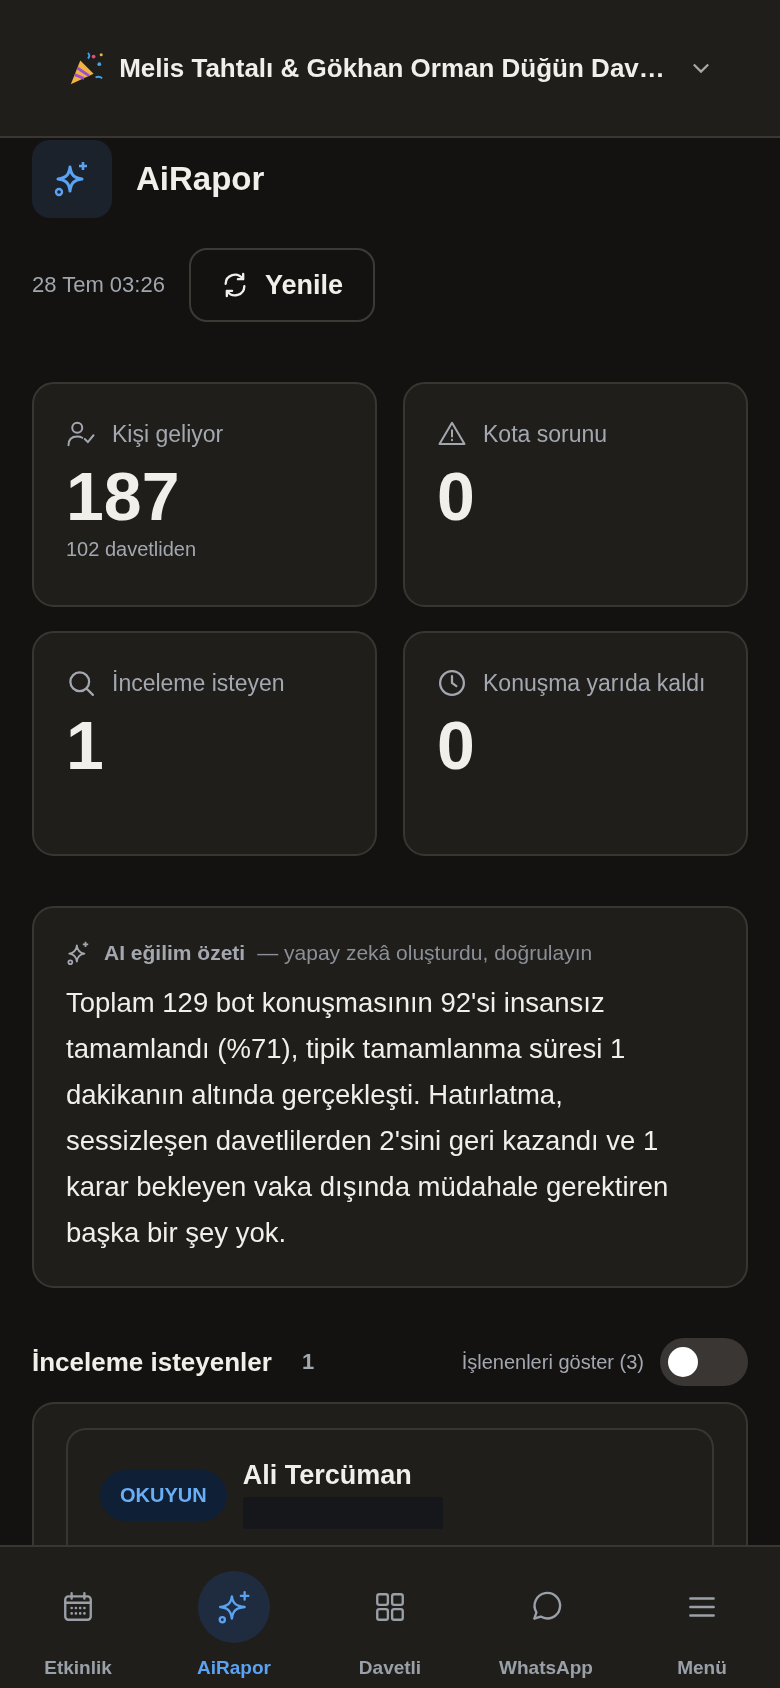  Describe the element at coordinates (308, 1362) in the screenshot. I see `count-label: 1` at that location.